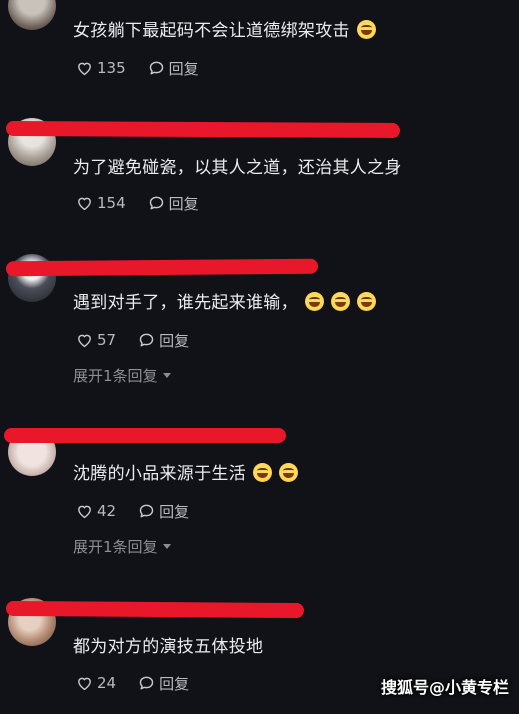  Describe the element at coordinates (96, 340) in the screenshot. I see `like-button: 57` at that location.